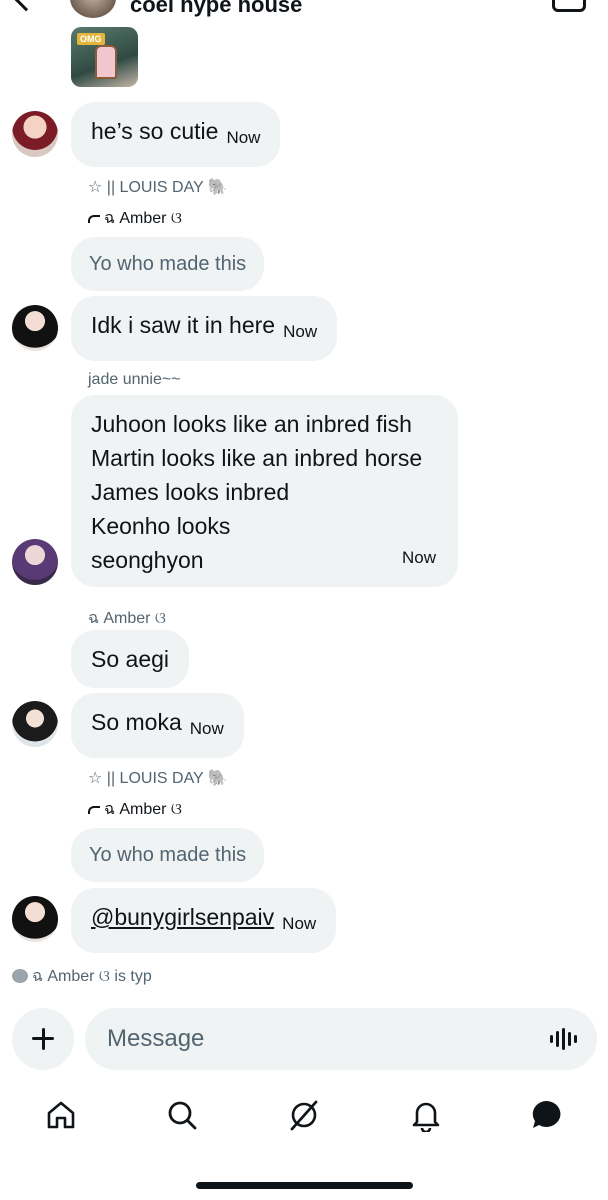 Image resolution: width=608 pixels, height=1200 pixels. I want to click on add-attachment-button, so click(43, 1039).